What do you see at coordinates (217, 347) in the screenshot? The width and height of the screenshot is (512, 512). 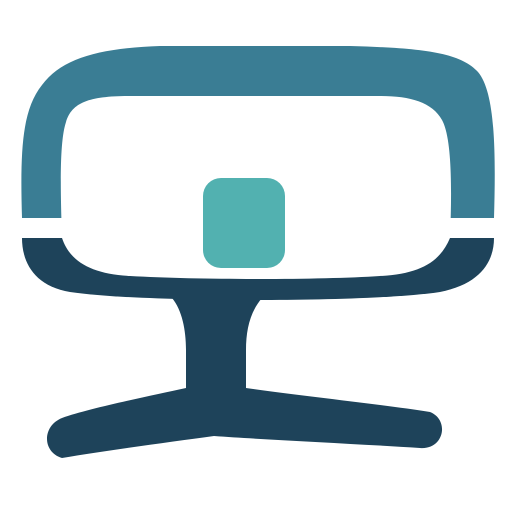 I see `stand-neck` at bounding box center [217, 347].